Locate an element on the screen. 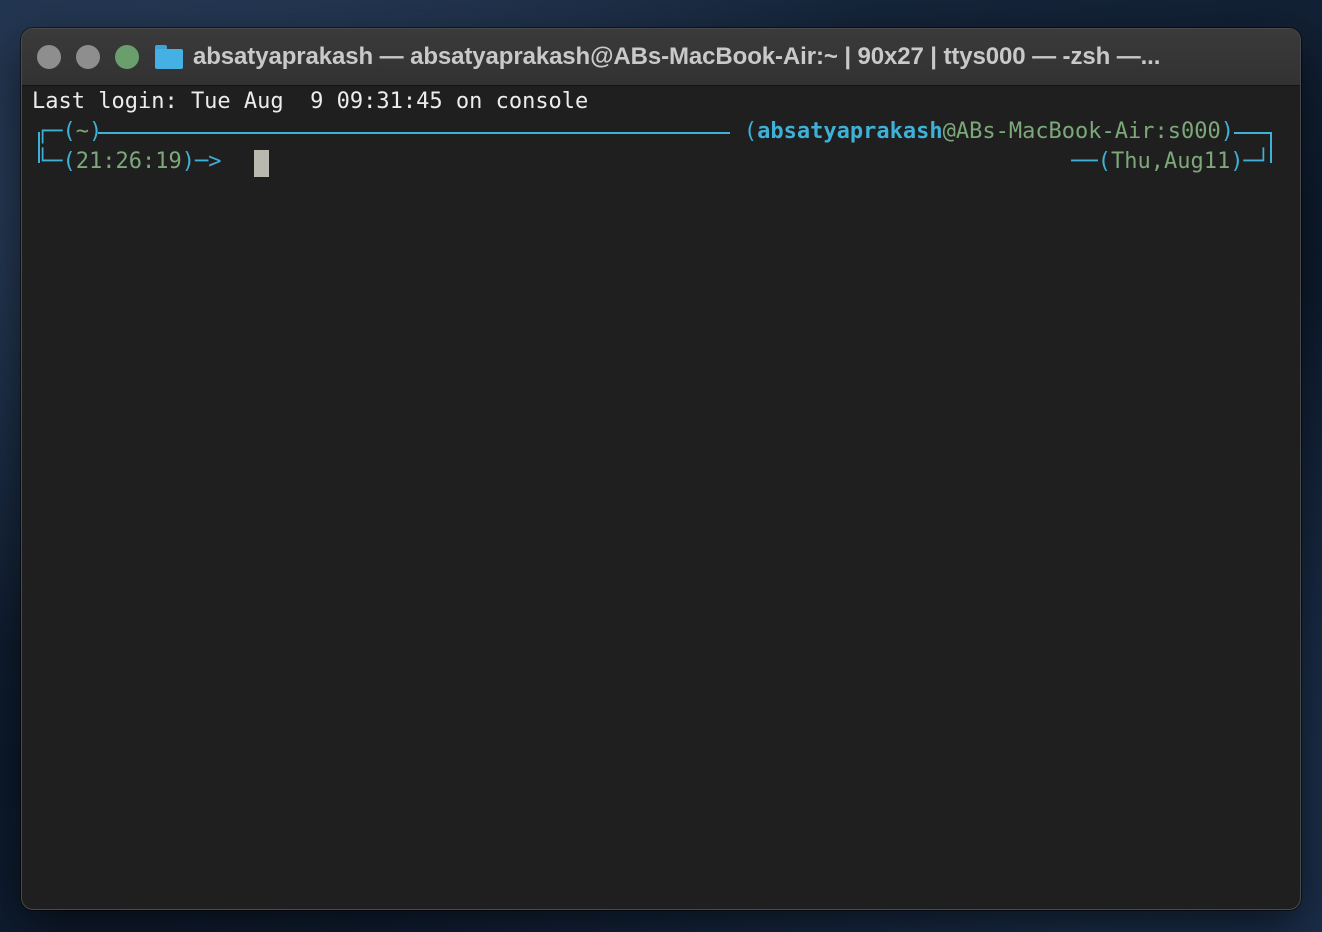 The height and width of the screenshot is (932, 1322). prompt-time: 21:26:19 is located at coordinates (128, 161).